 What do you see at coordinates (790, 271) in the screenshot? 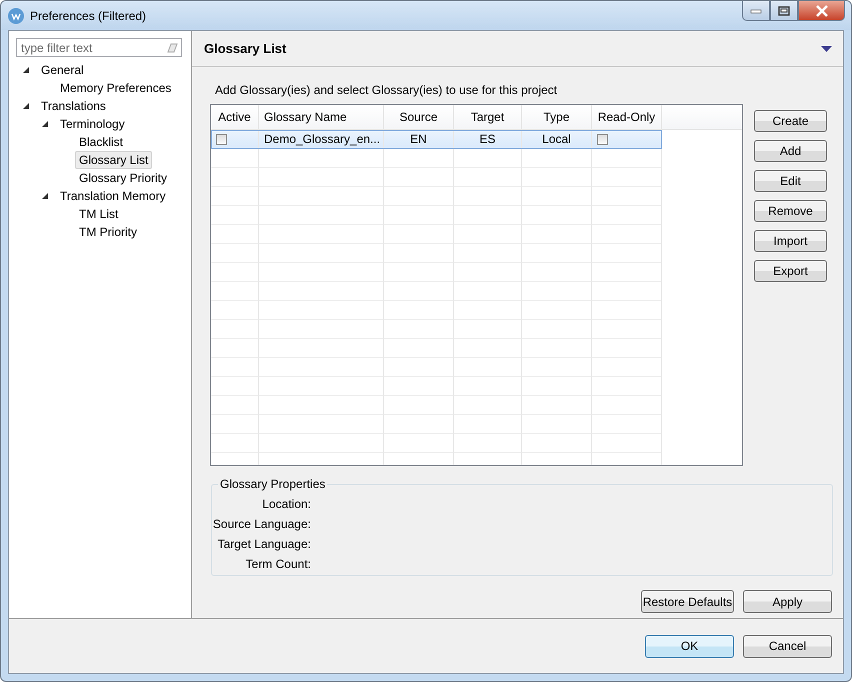
I see `table-action-button: Export` at bounding box center [790, 271].